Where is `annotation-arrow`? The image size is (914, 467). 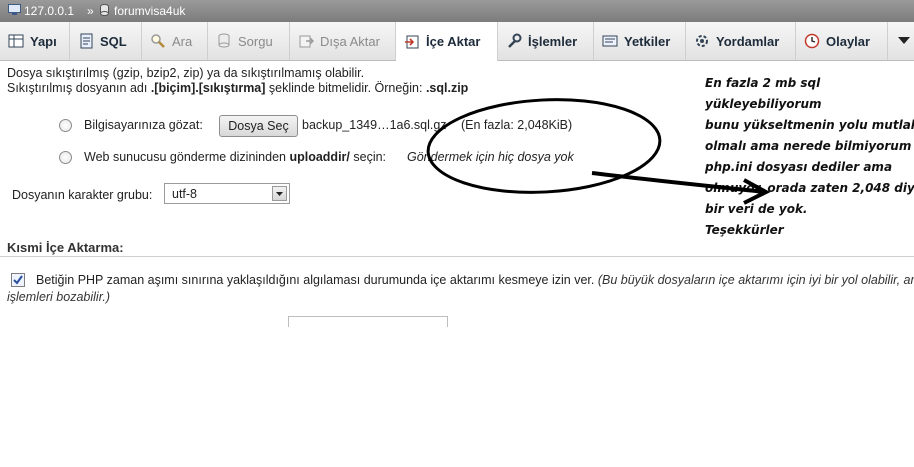 annotation-arrow is located at coordinates (678, 182).